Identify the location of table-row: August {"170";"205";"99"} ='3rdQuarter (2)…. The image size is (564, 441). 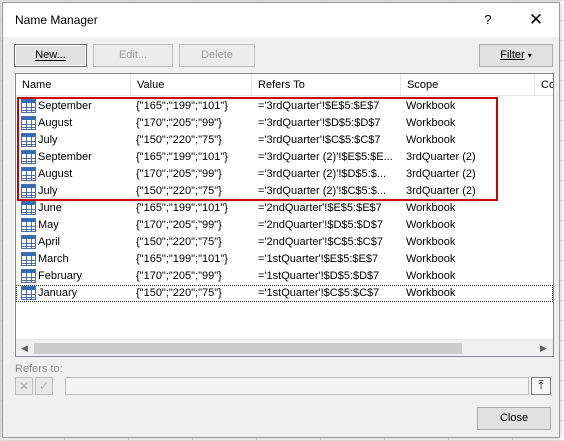
(284, 174).